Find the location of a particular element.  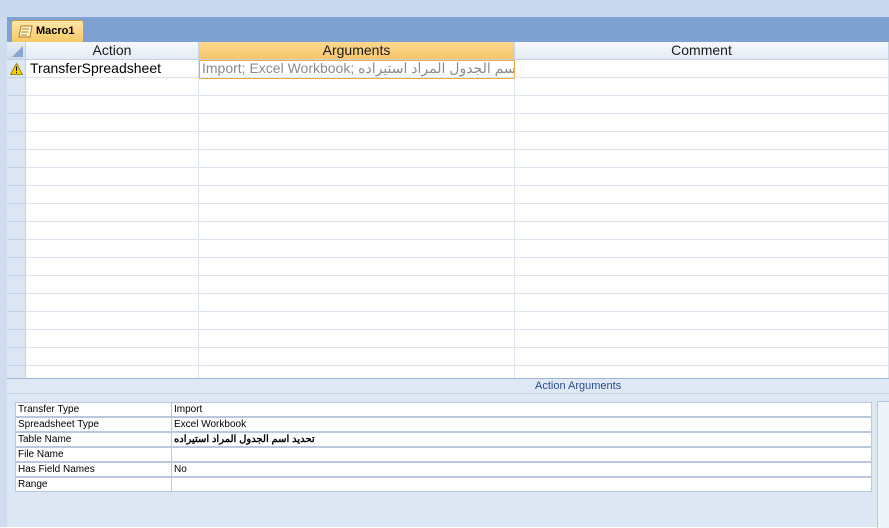

tab-label: Macro1 is located at coordinates (55, 31).